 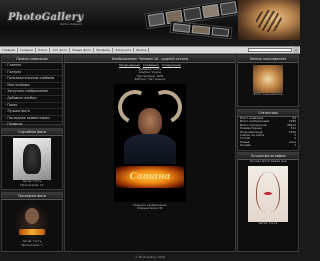 What do you see at coordinates (32, 184) in the screenshot?
I see `random-photo-views: Просмотров: 12` at bounding box center [32, 184].